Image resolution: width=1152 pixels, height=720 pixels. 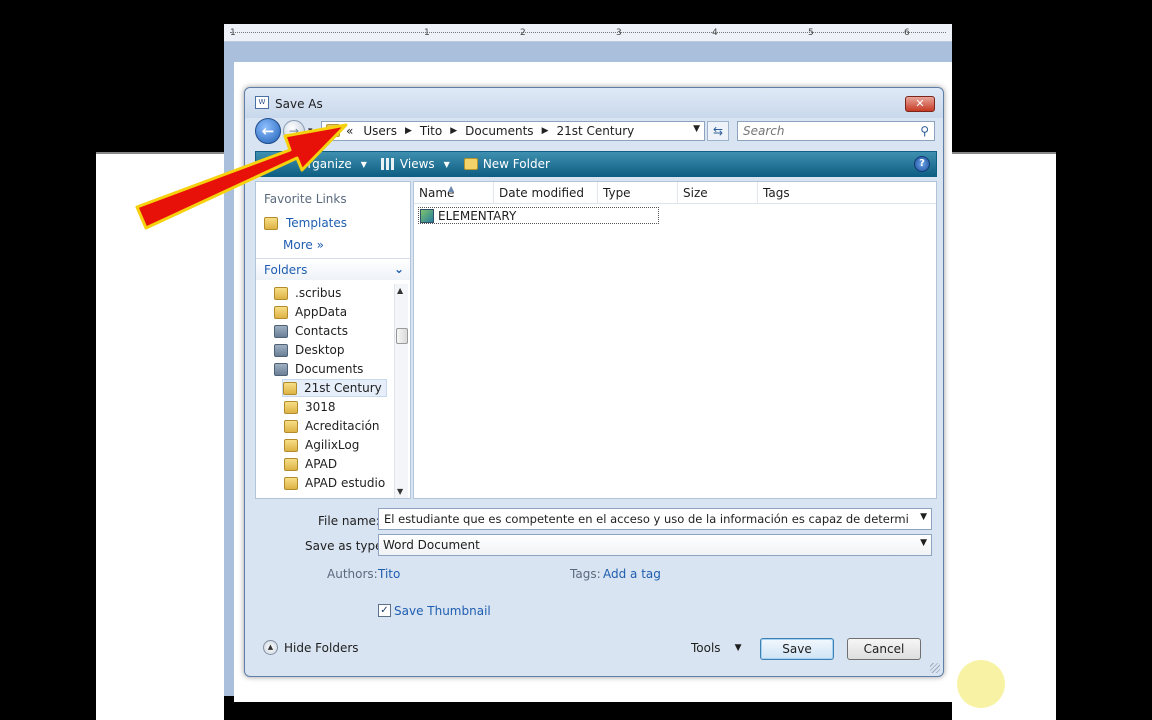 What do you see at coordinates (924, 131) in the screenshot?
I see `search-icon: ⚲` at bounding box center [924, 131].